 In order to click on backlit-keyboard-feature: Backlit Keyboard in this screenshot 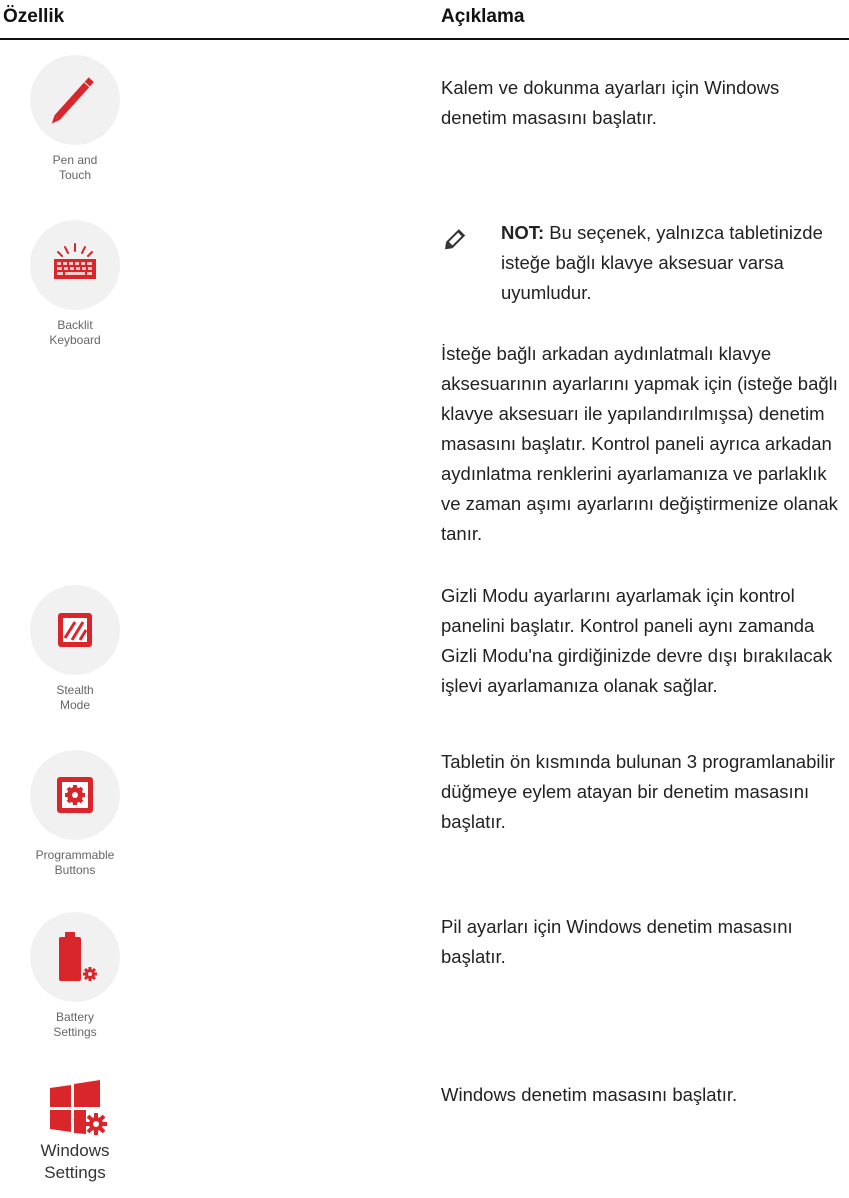, I will do `click(75, 284)`.